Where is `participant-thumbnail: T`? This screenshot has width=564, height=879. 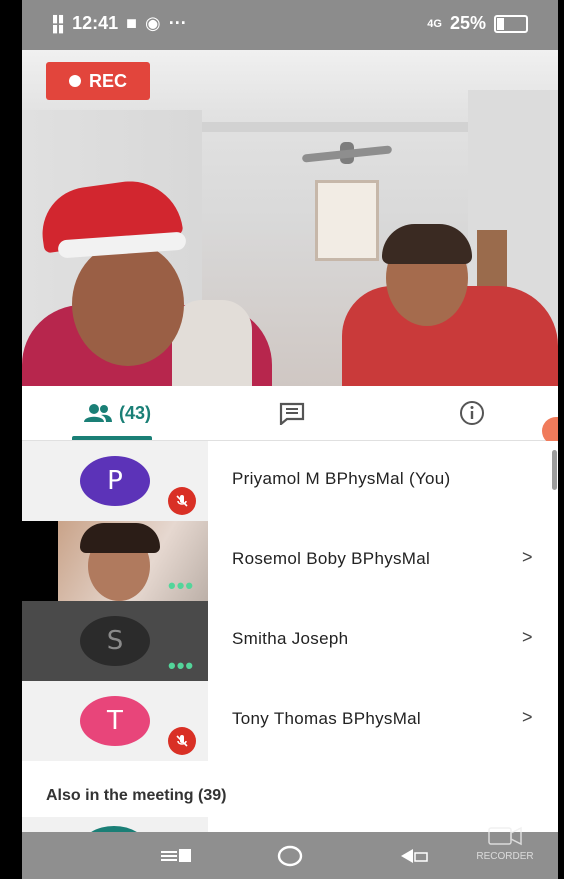
participant-thumbnail: T is located at coordinates (115, 721).